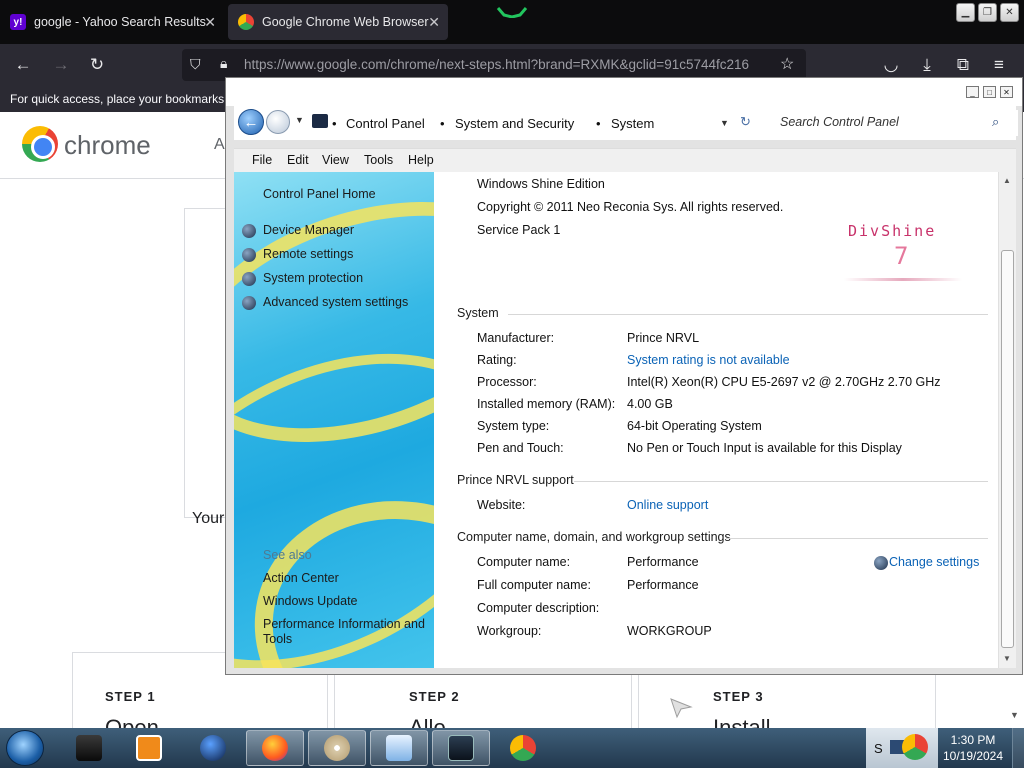 Image resolution: width=1024 pixels, height=768 pixels. Describe the element at coordinates (213, 748) in the screenshot. I see `taskbar-globe` at that location.